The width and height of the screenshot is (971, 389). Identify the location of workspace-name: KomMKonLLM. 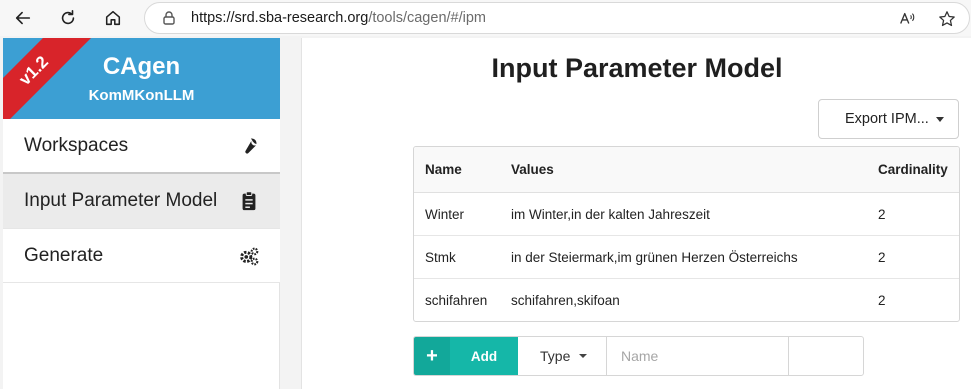
(141, 95).